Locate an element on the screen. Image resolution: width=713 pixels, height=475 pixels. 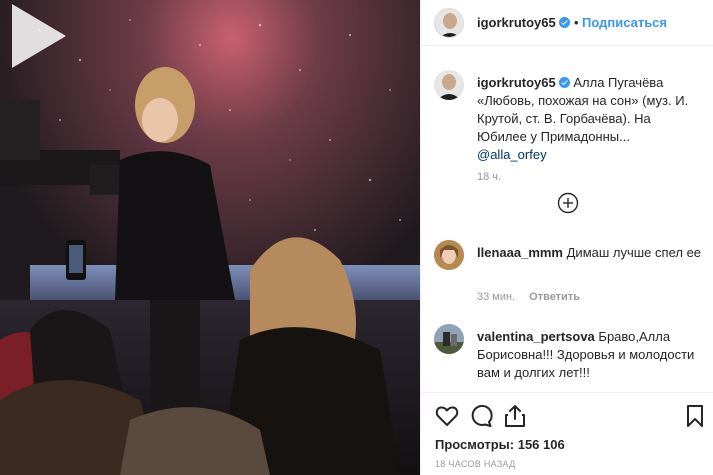
follow-button: Подписаться is located at coordinates (624, 22).